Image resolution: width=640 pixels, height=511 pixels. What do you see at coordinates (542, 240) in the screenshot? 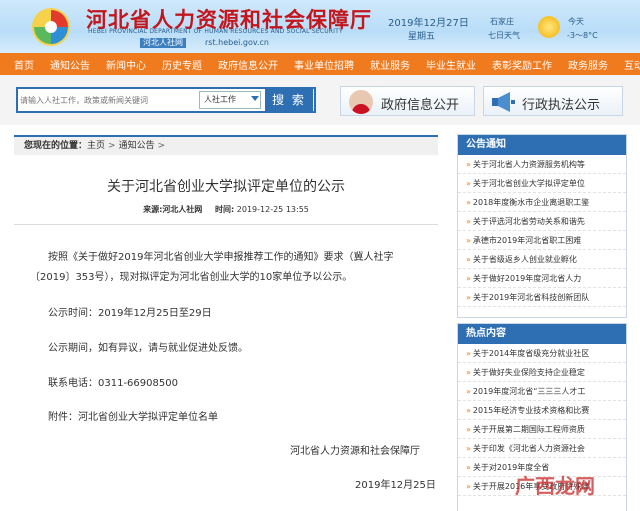
I see `list-item: » 承德市2019年河北省职工困难` at bounding box center [542, 240].